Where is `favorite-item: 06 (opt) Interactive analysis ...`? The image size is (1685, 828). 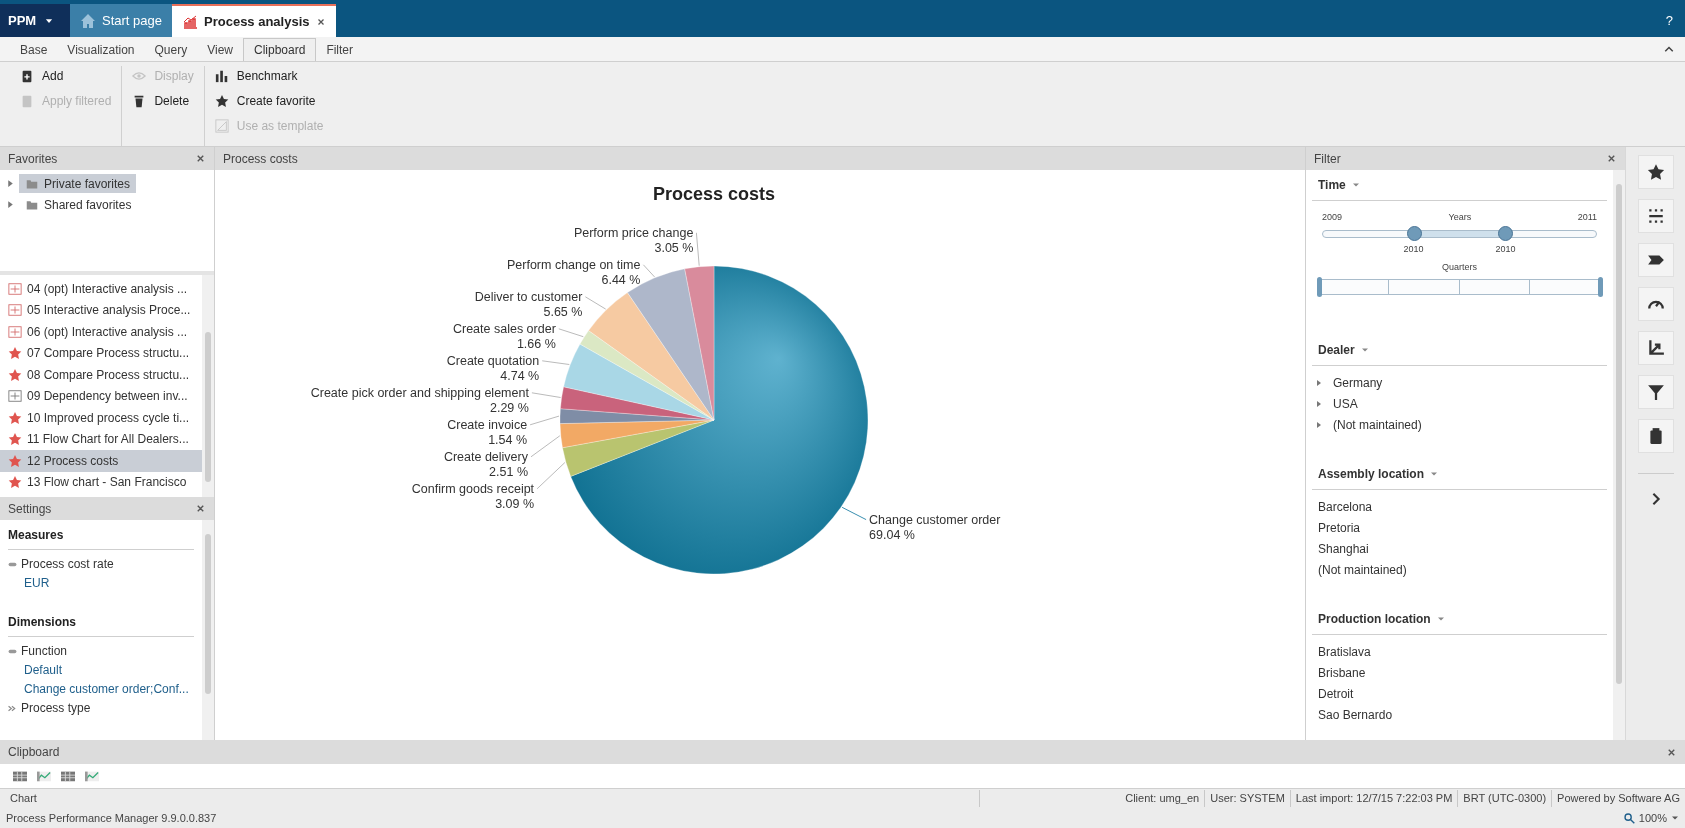 favorite-item: 06 (opt) Interactive analysis ... is located at coordinates (101, 332).